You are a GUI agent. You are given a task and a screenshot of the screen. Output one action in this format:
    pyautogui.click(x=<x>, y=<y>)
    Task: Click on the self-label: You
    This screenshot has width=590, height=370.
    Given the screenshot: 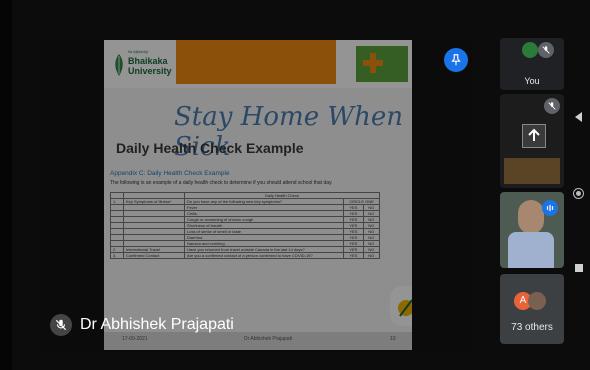 What is the action you would take?
    pyautogui.click(x=532, y=81)
    